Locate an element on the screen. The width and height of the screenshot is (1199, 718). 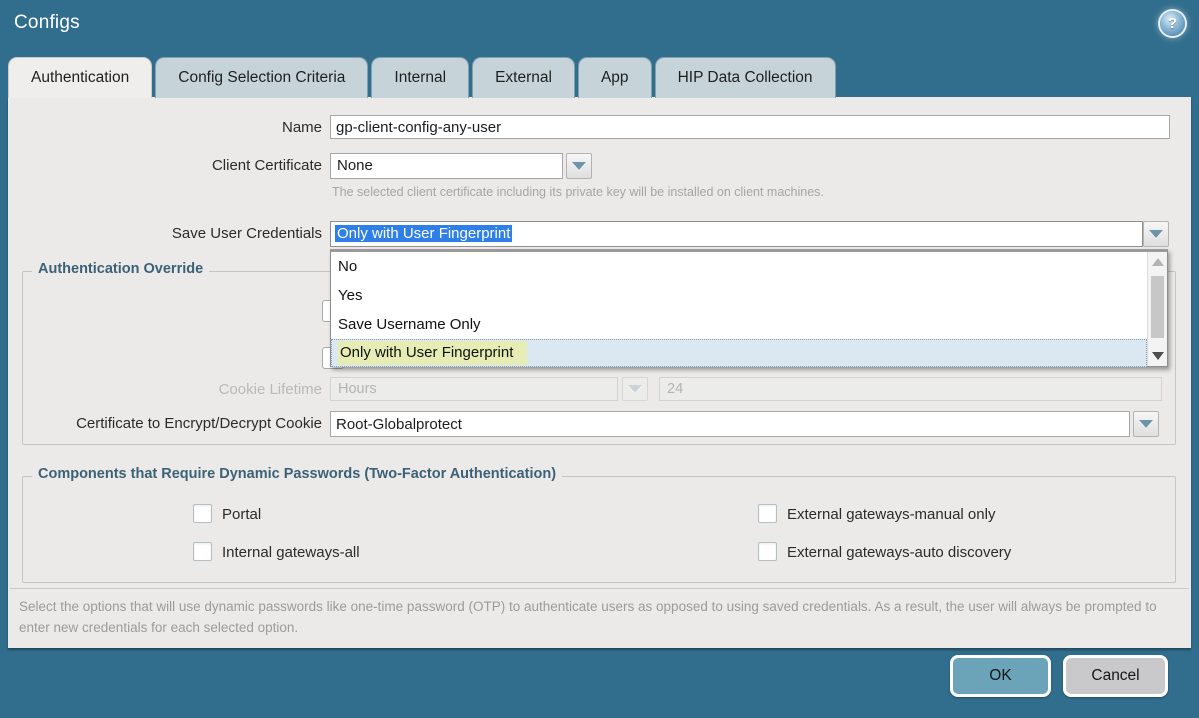
scroll-up-icon is located at coordinates (1158, 262).